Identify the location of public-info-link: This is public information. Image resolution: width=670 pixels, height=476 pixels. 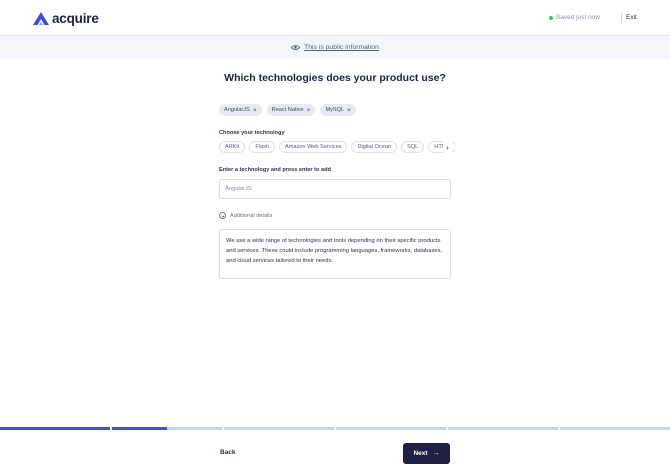
(341, 47).